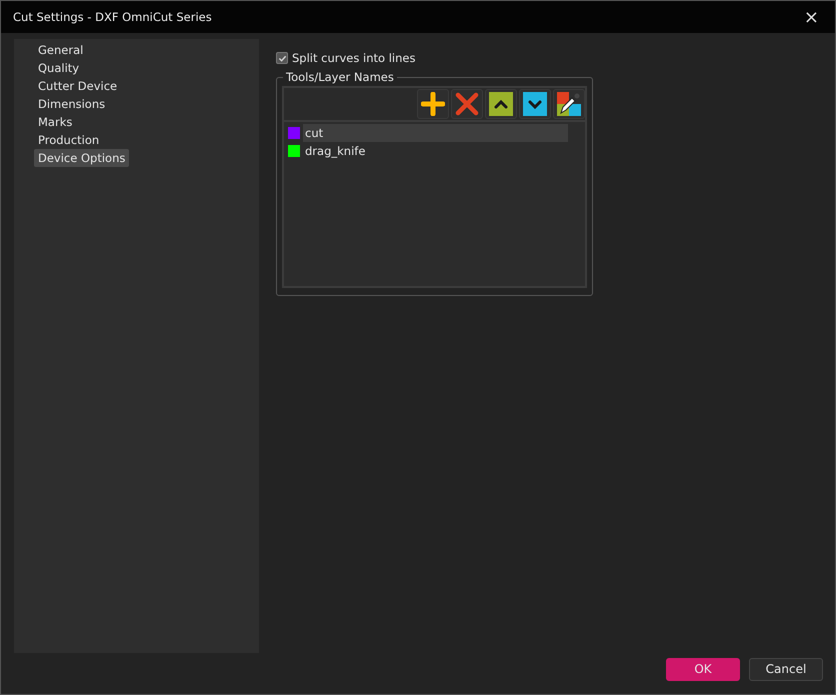 The height and width of the screenshot is (695, 836). What do you see at coordinates (59, 68) in the screenshot?
I see `sidebar-item: Quality` at bounding box center [59, 68].